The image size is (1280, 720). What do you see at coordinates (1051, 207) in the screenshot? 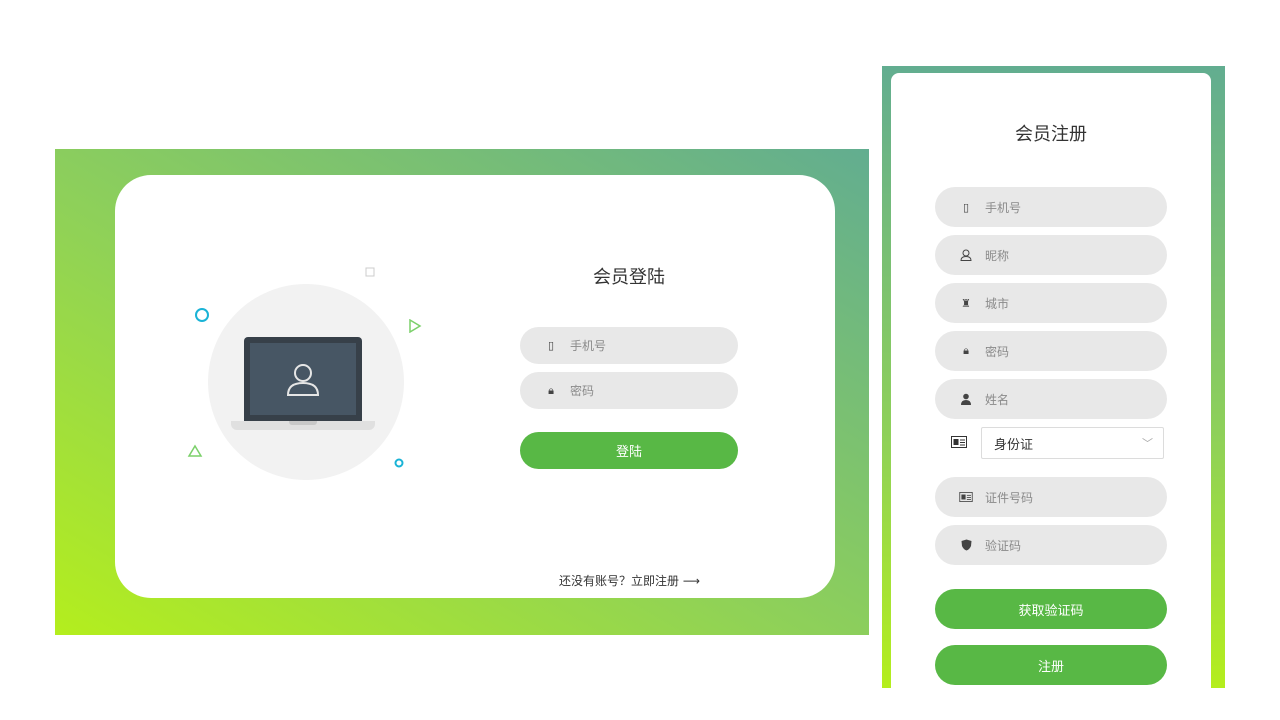
I see `register-phone-input: ▯ 手机号` at bounding box center [1051, 207].